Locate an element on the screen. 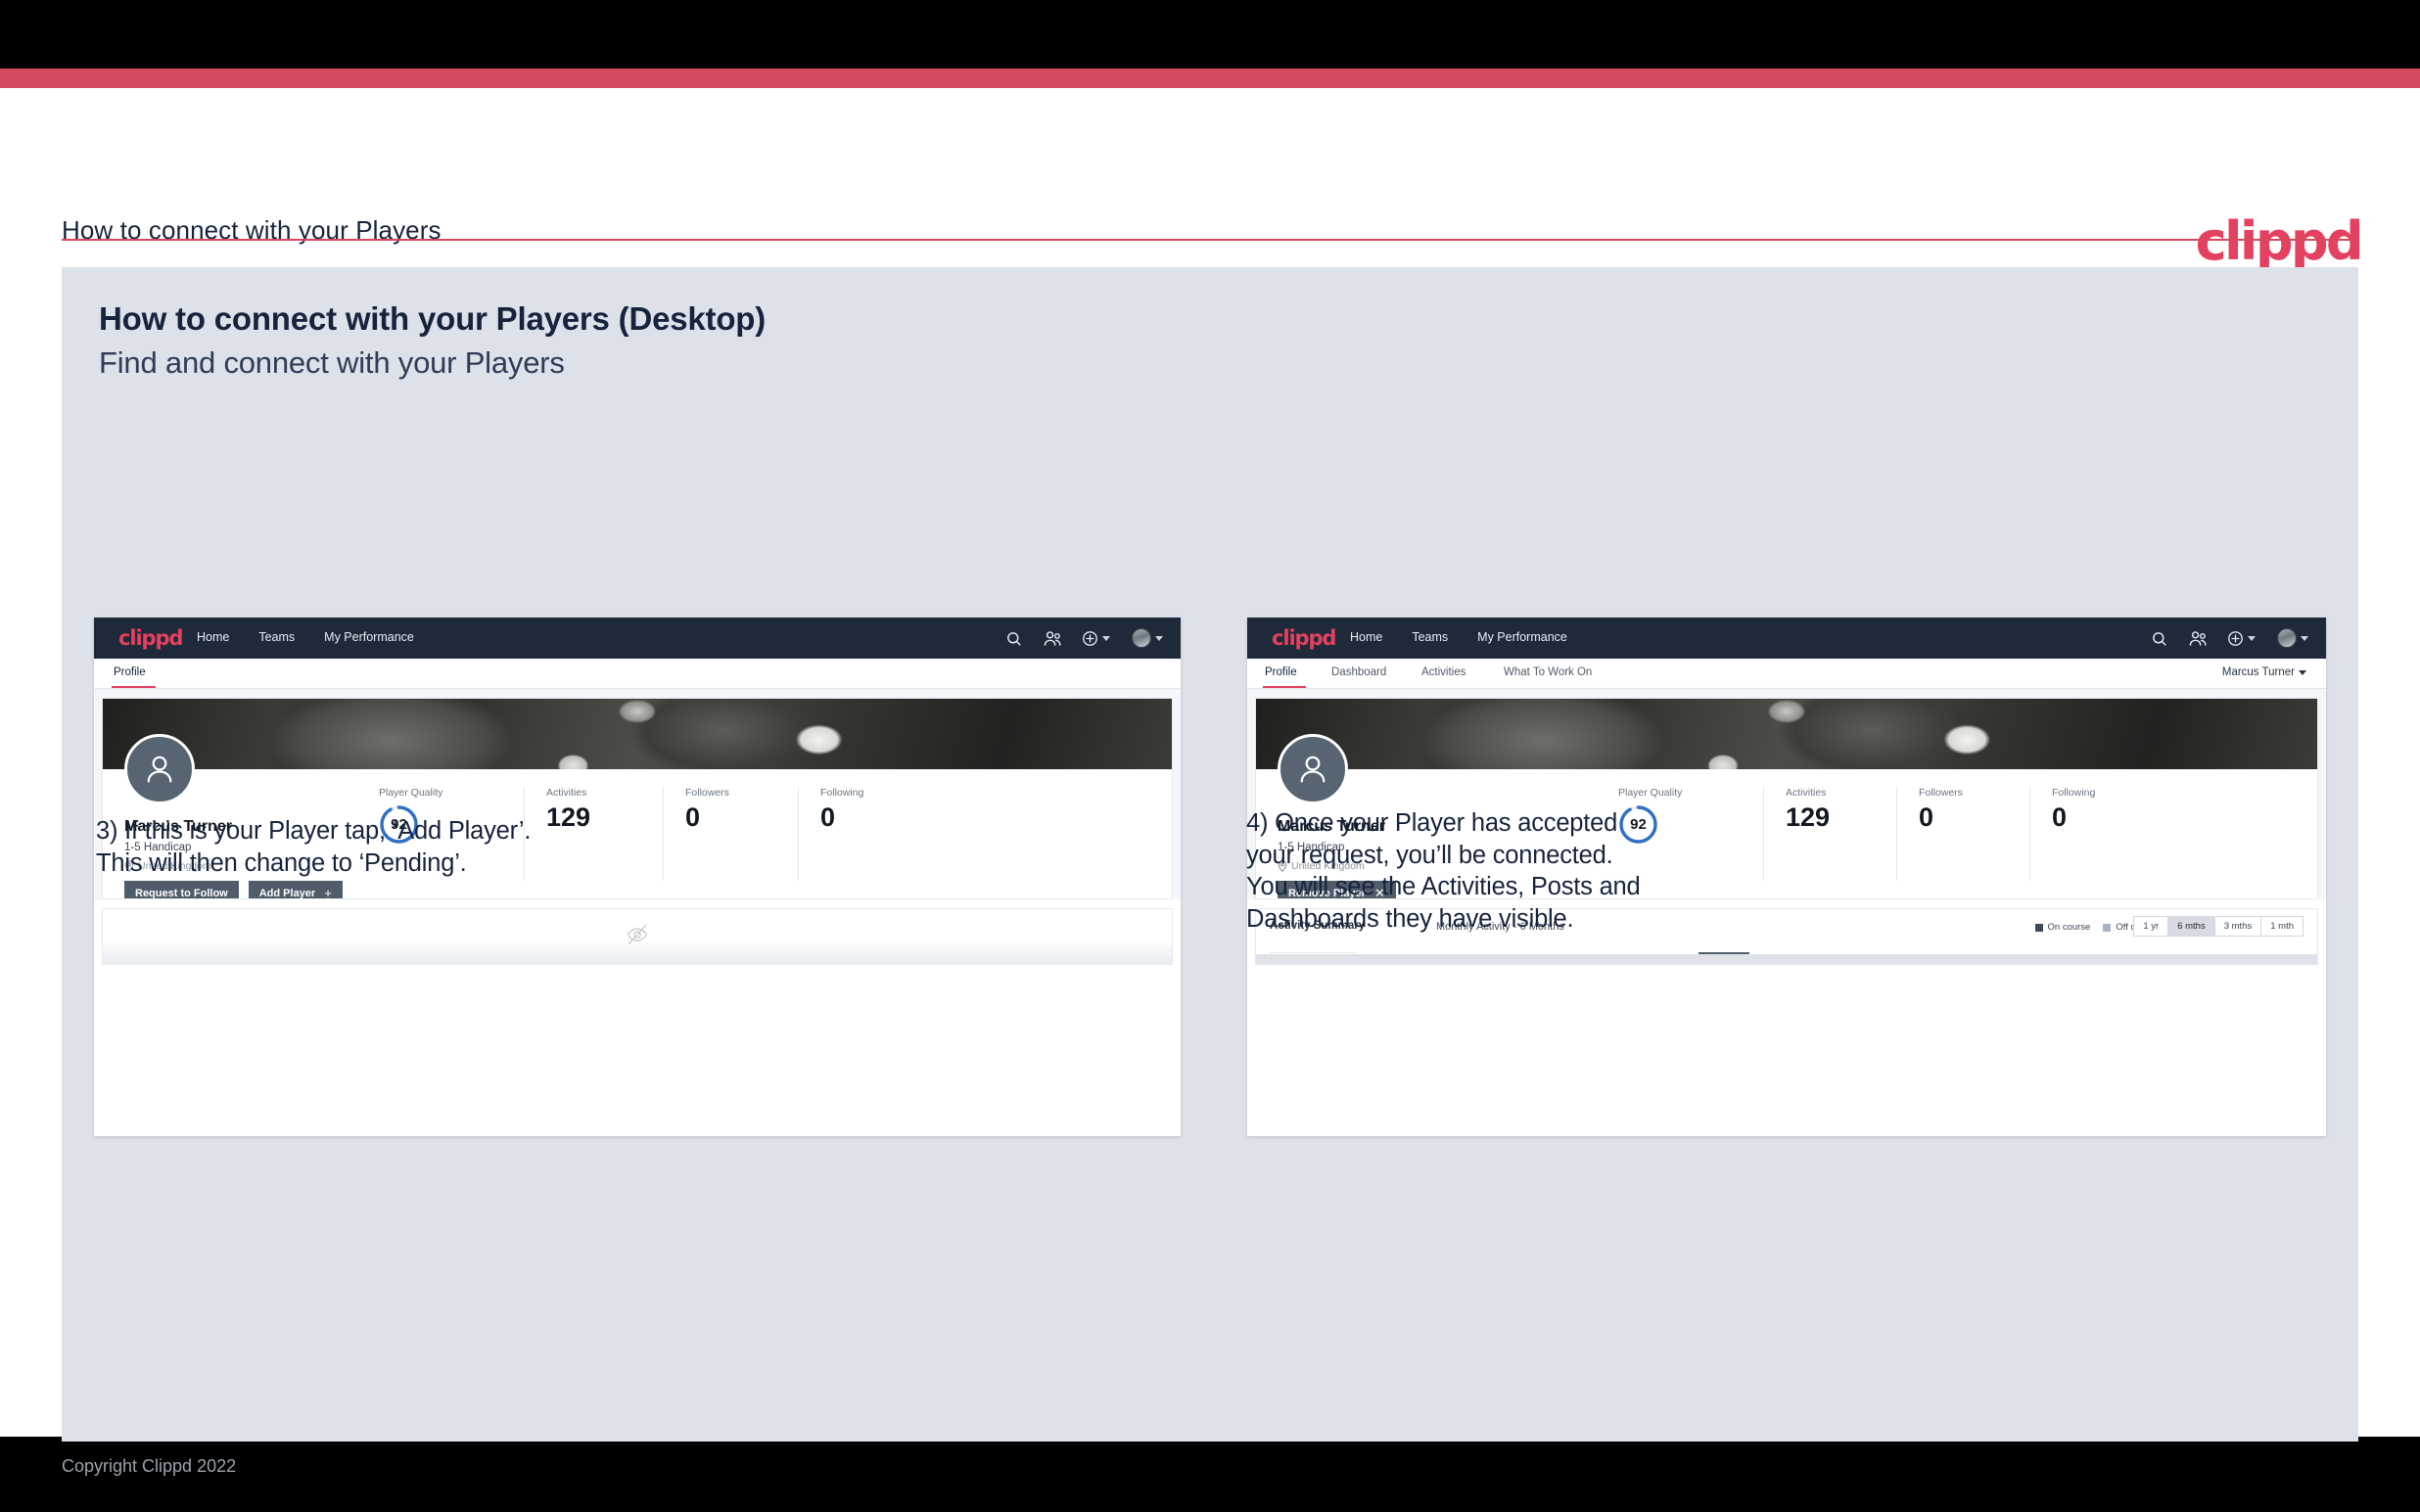 The height and width of the screenshot is (1512, 2420). app-logo-left: clippd is located at coordinates (150, 638).